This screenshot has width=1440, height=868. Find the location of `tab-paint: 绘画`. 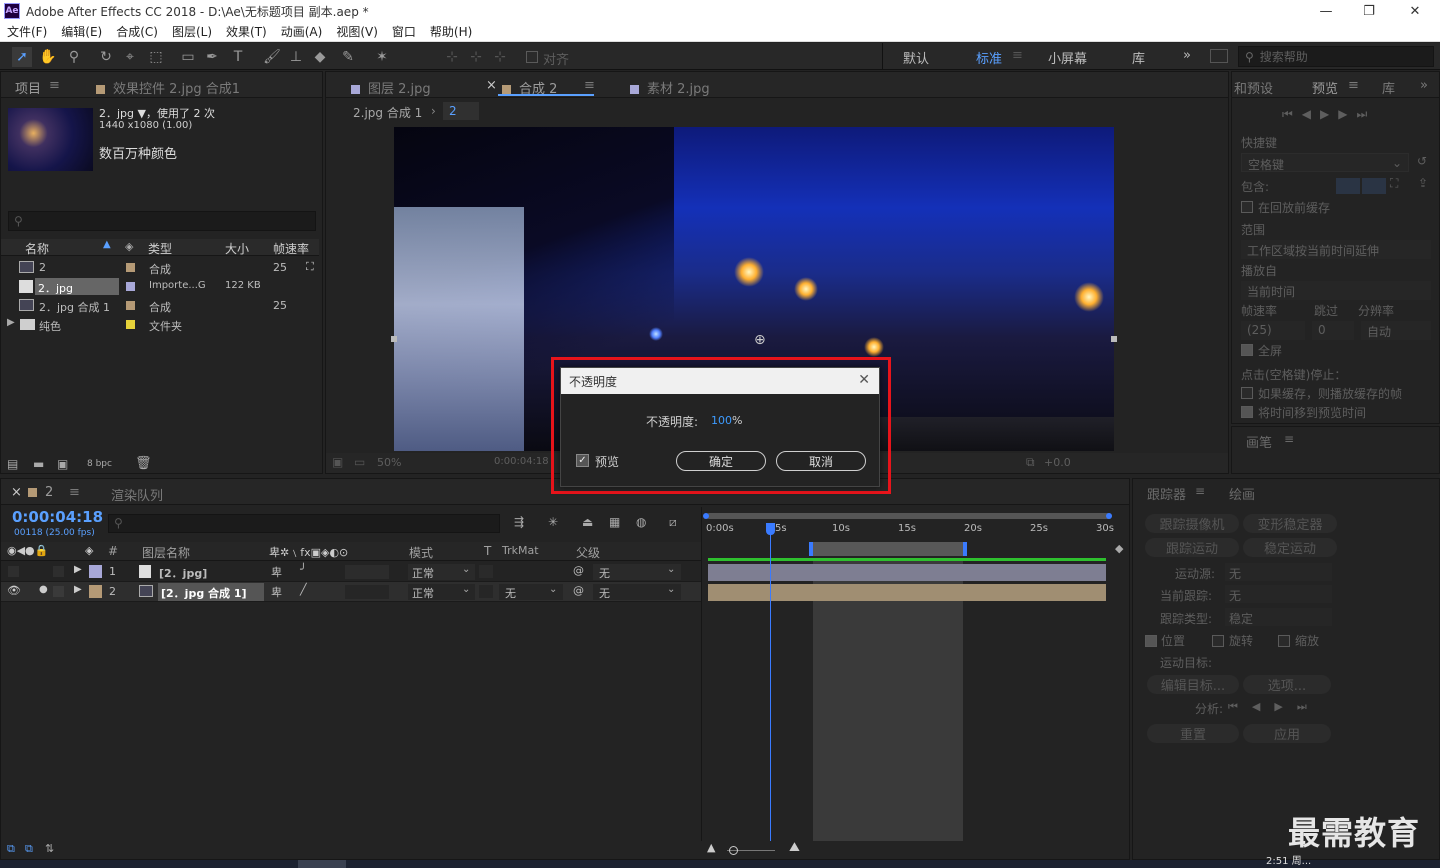

tab-paint: 绘画 is located at coordinates (1242, 493).